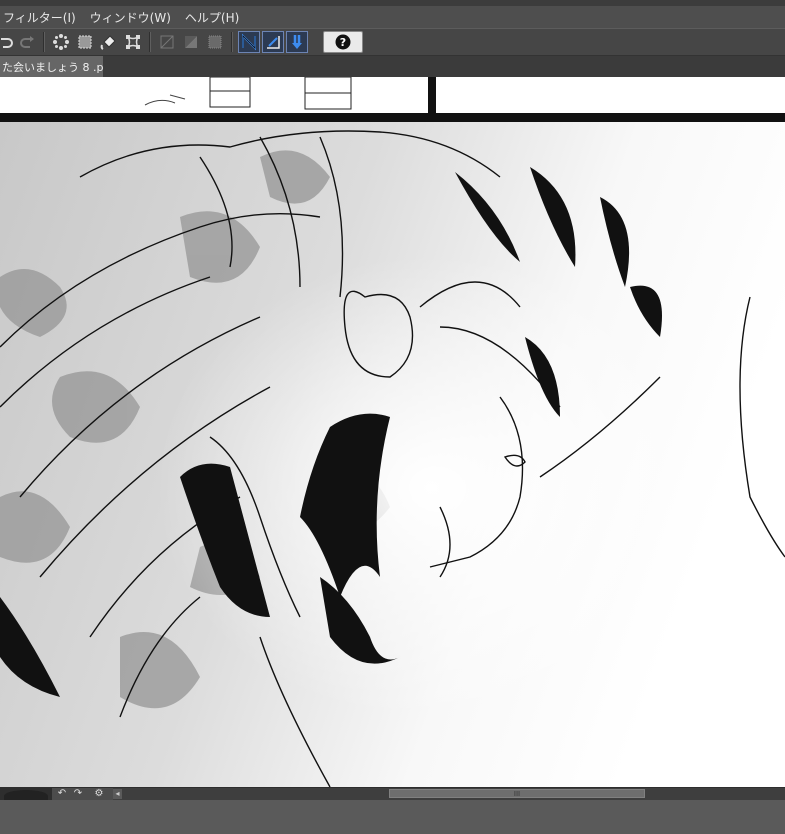  I want to click on document-tab-bar: た会いましょう 8 .psd ✖, so click(392, 66).